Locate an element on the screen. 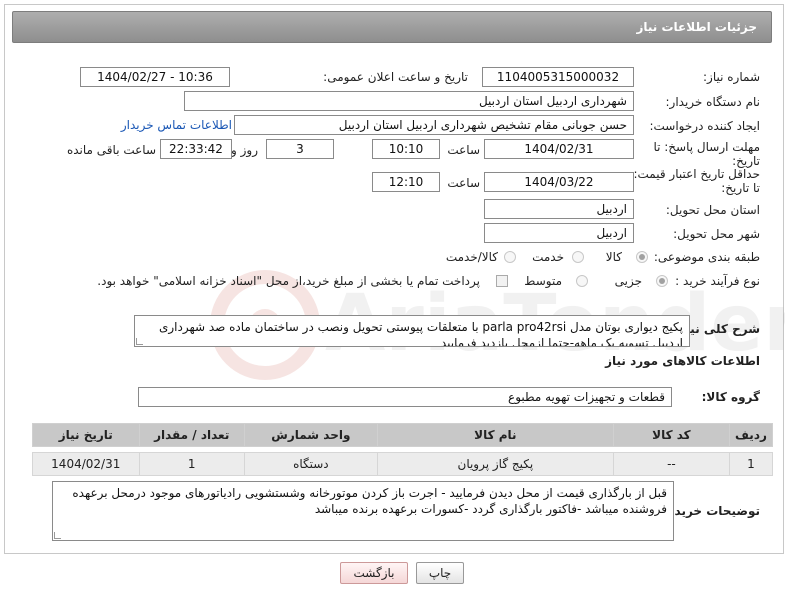 Image resolution: width=788 pixels, height=598 pixels. cell-goods-code: -- is located at coordinates (671, 464).